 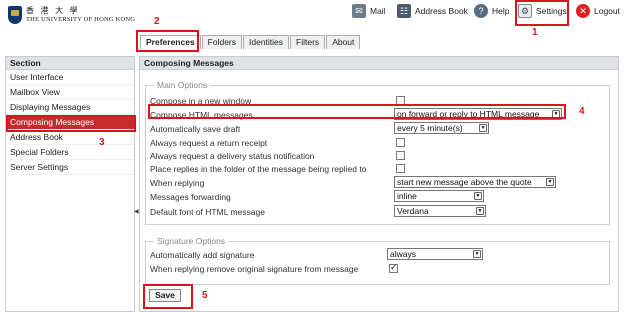 I want to click on annotation-number-4: 4, so click(x=582, y=111).